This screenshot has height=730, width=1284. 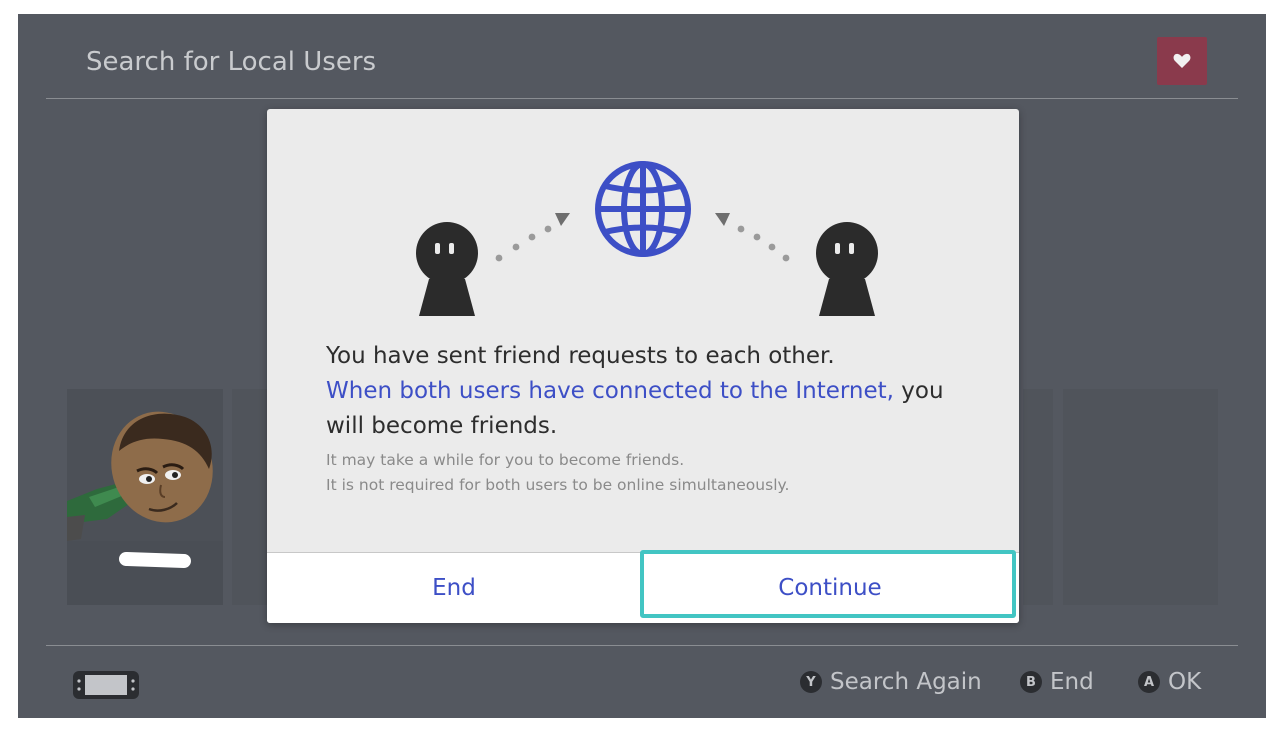 What do you see at coordinates (906, 682) in the screenshot?
I see `hint-label: Search Again` at bounding box center [906, 682].